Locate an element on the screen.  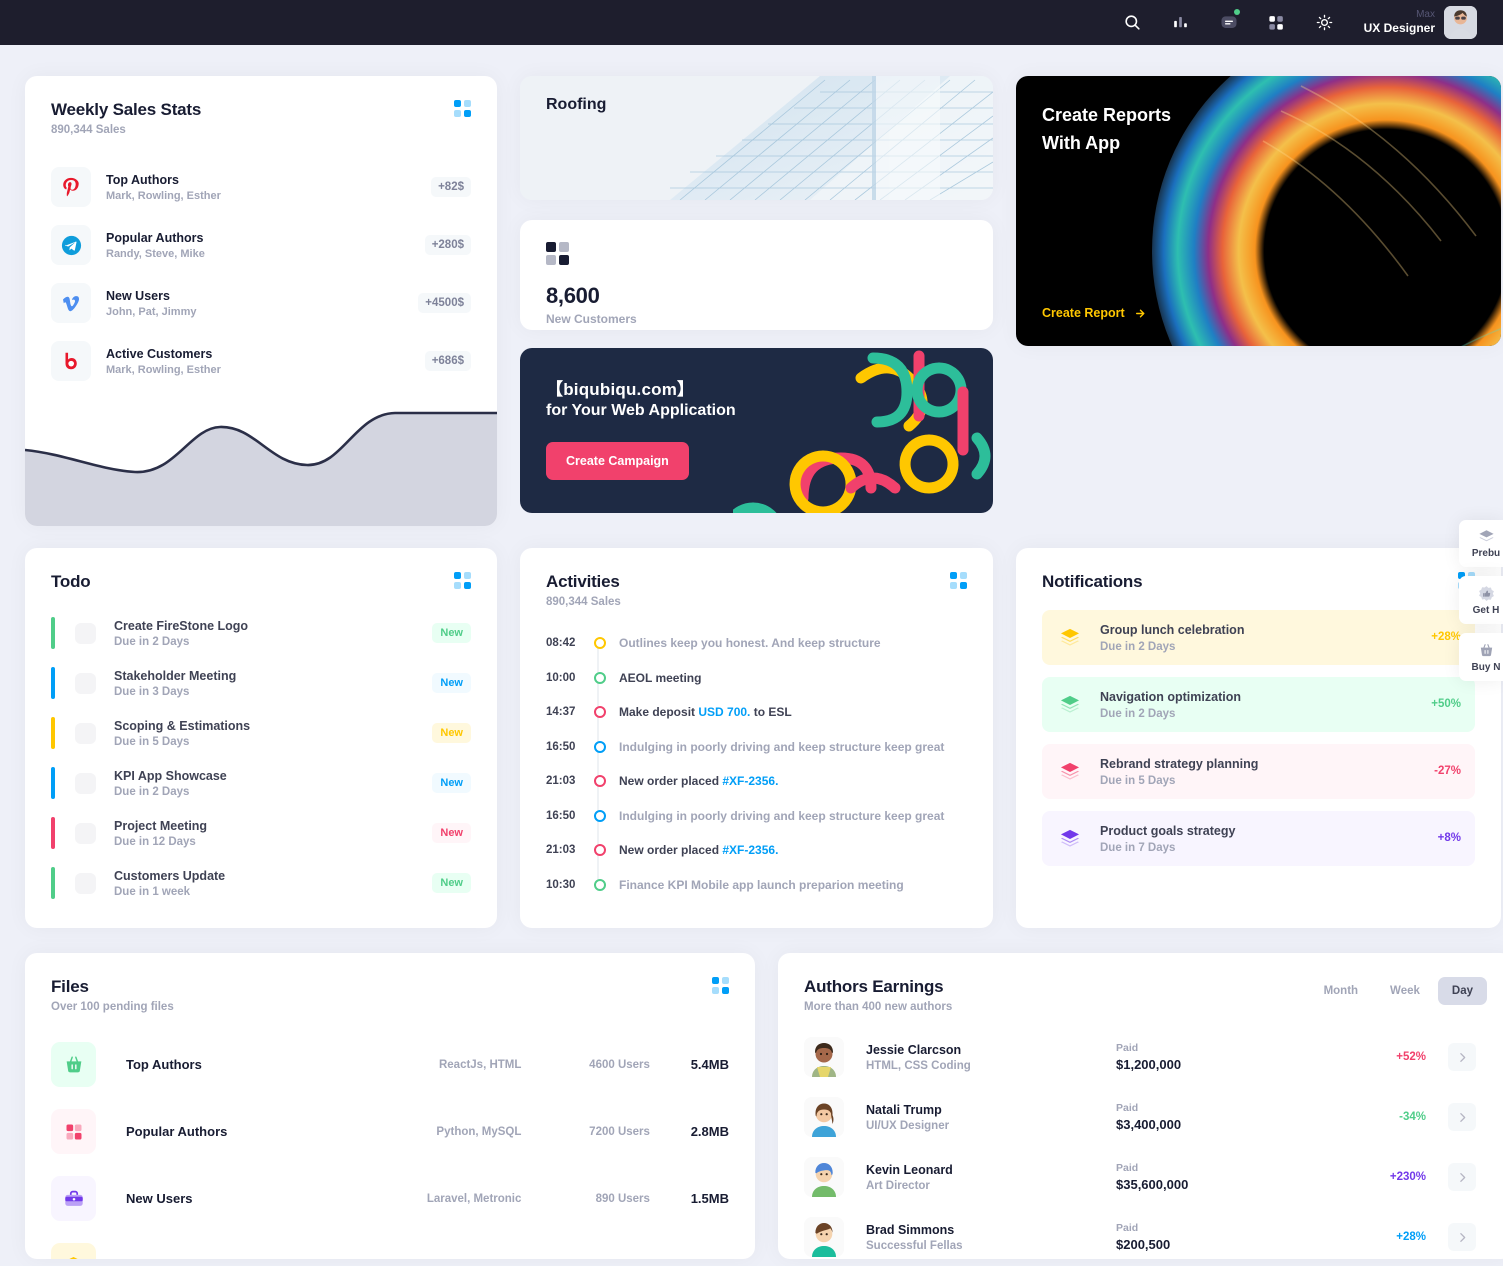
list-item: KPI App Showcase Due in 2 Days New is located at coordinates (261, 783).